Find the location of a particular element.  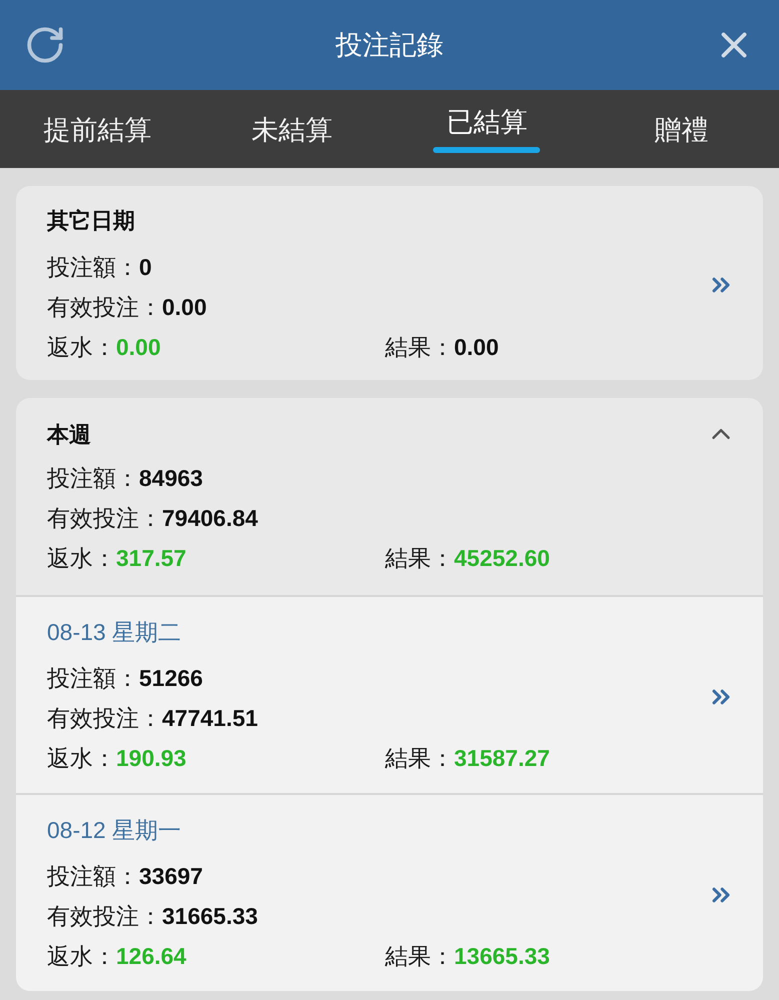

card-title: 本週 is located at coordinates (69, 434).